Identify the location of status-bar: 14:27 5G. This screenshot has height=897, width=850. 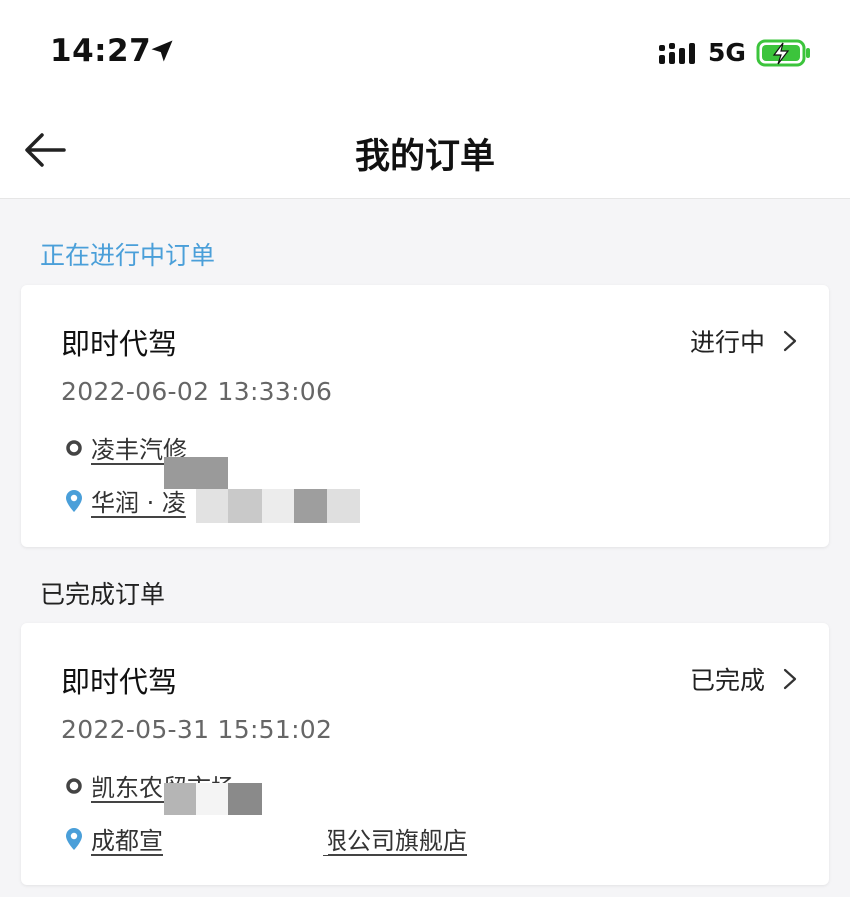
(425, 50).